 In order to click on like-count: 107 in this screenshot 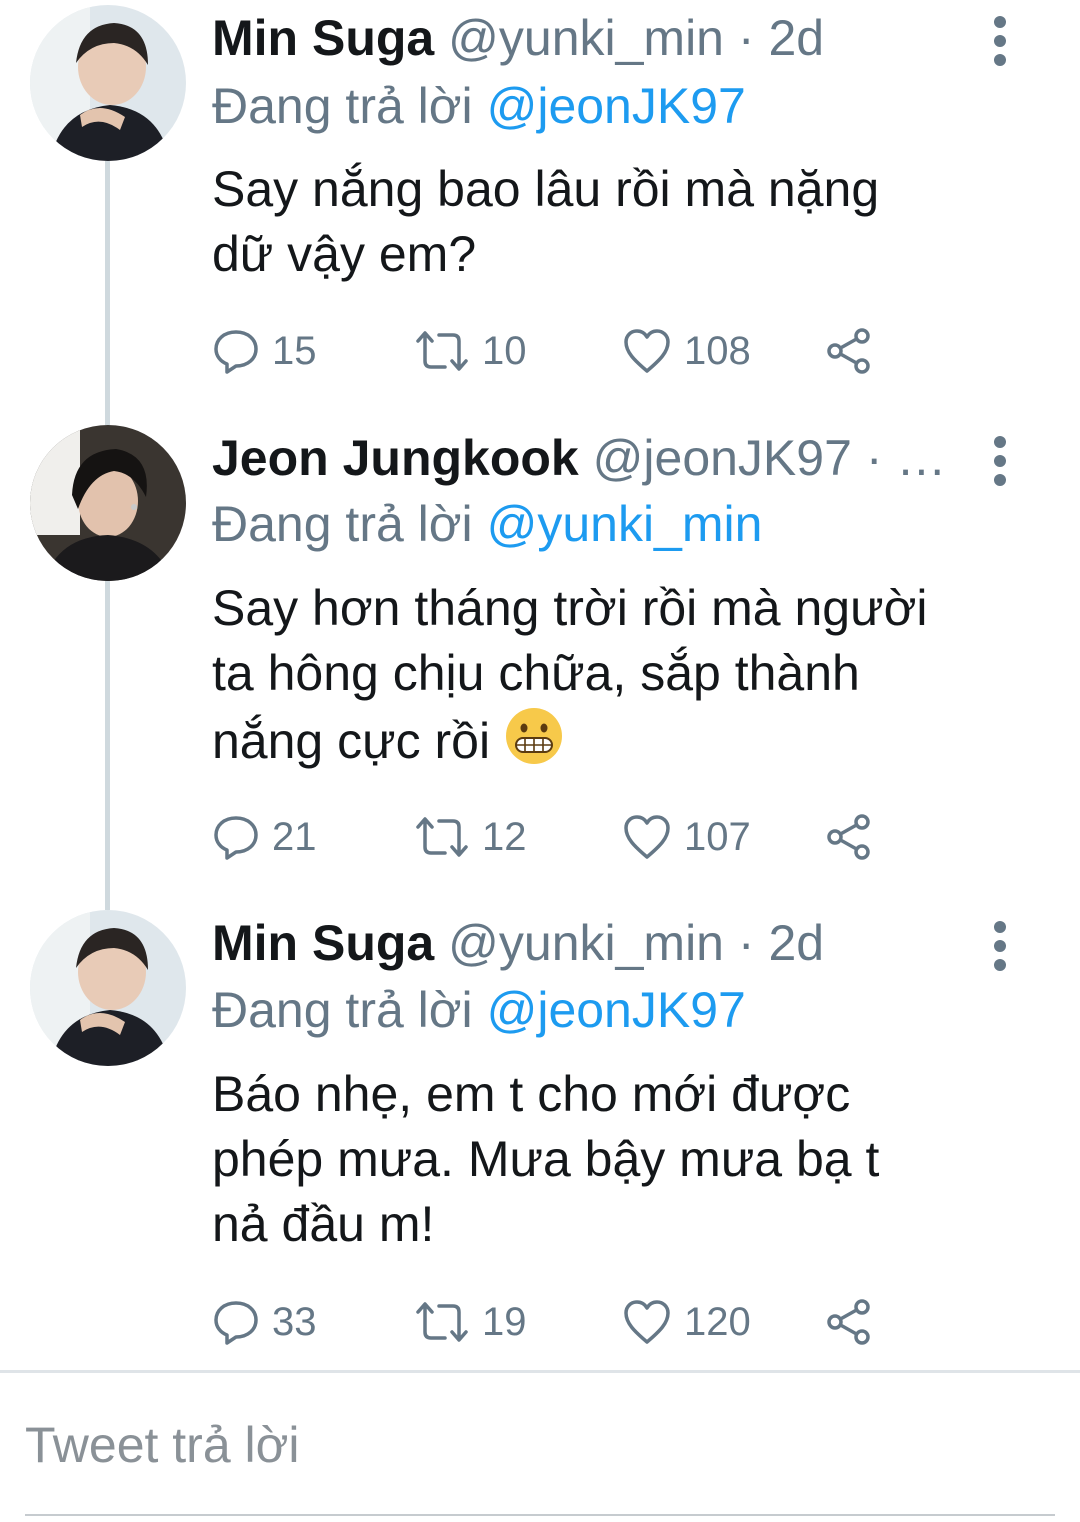, I will do `click(717, 836)`.